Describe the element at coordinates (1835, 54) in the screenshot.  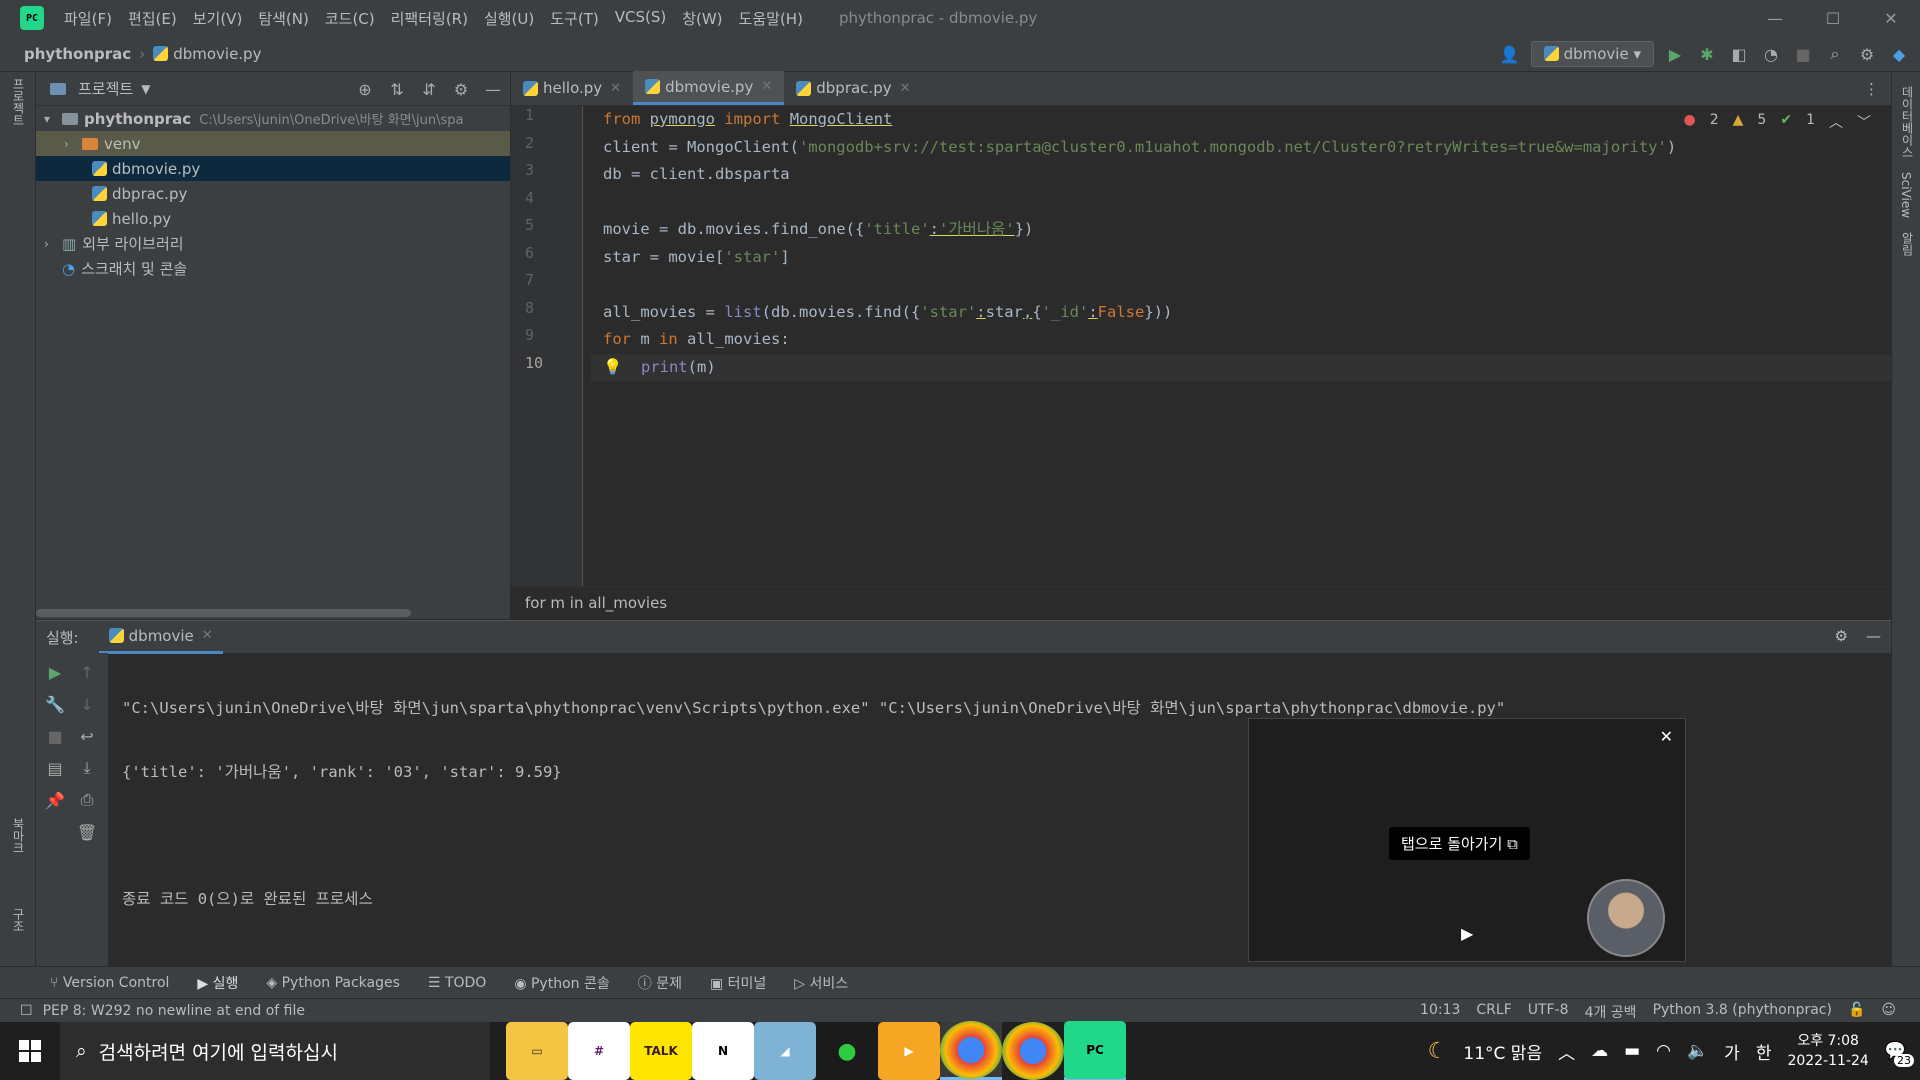
I see `search-icon: ⌕` at that location.